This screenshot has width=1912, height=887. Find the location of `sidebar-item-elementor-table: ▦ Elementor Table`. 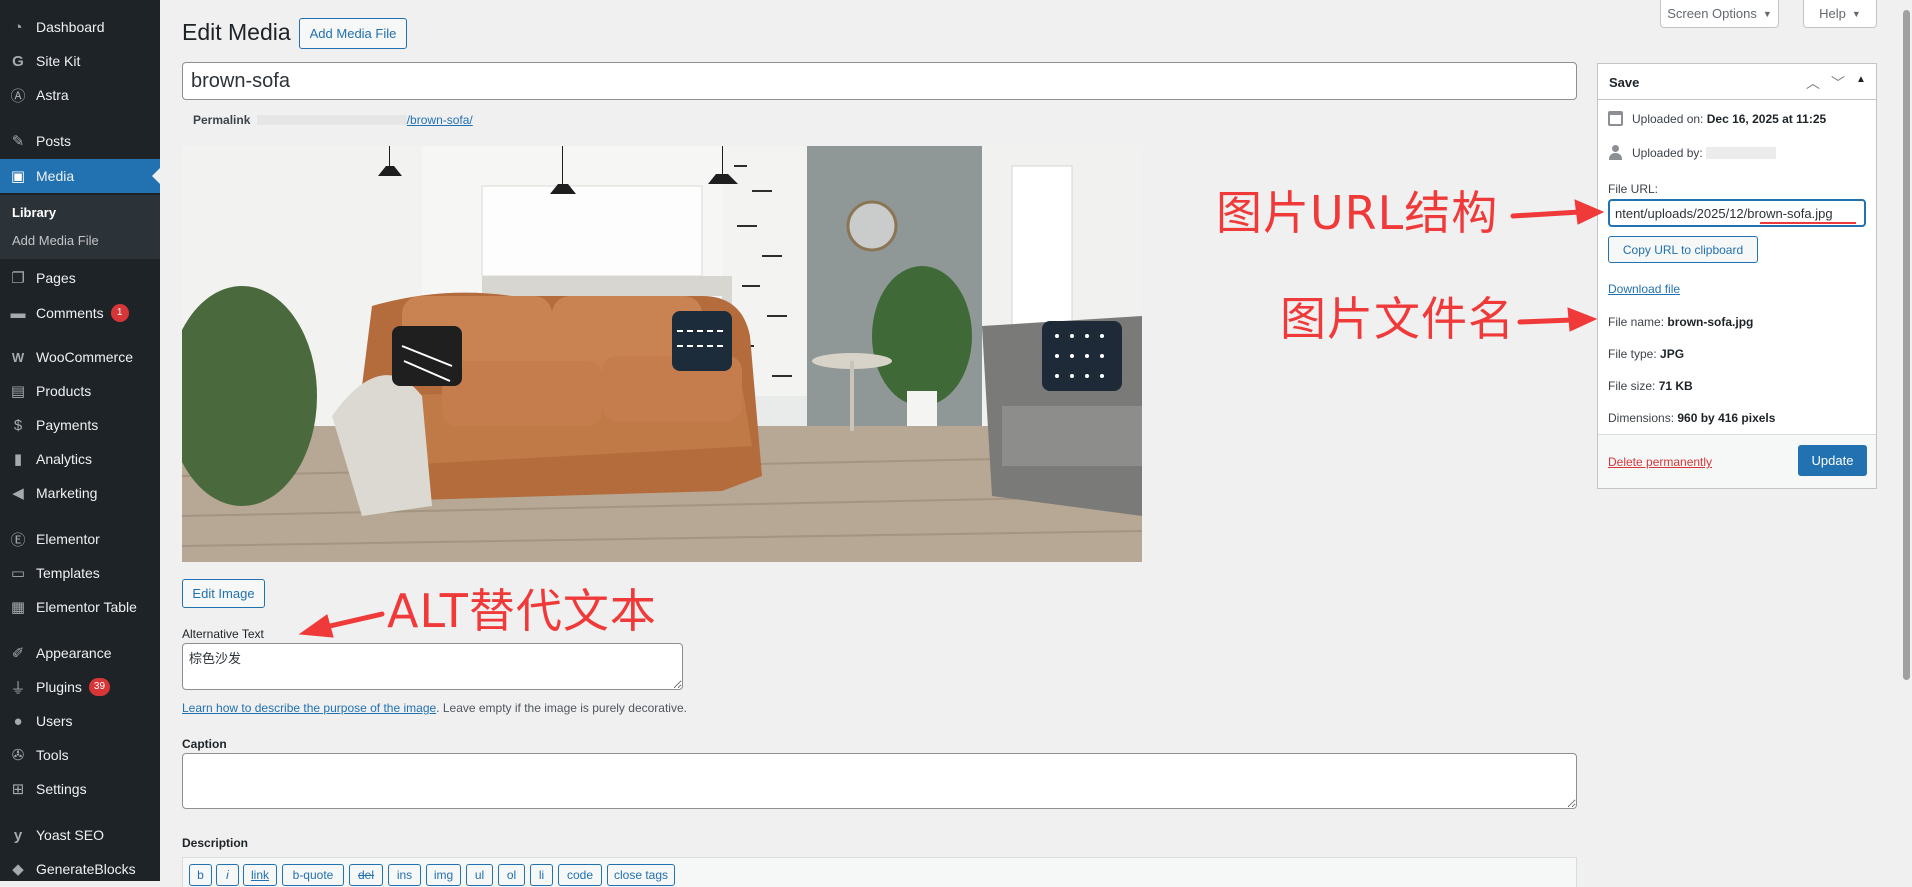

sidebar-item-elementor-table: ▦ Elementor Table is located at coordinates (80, 607).